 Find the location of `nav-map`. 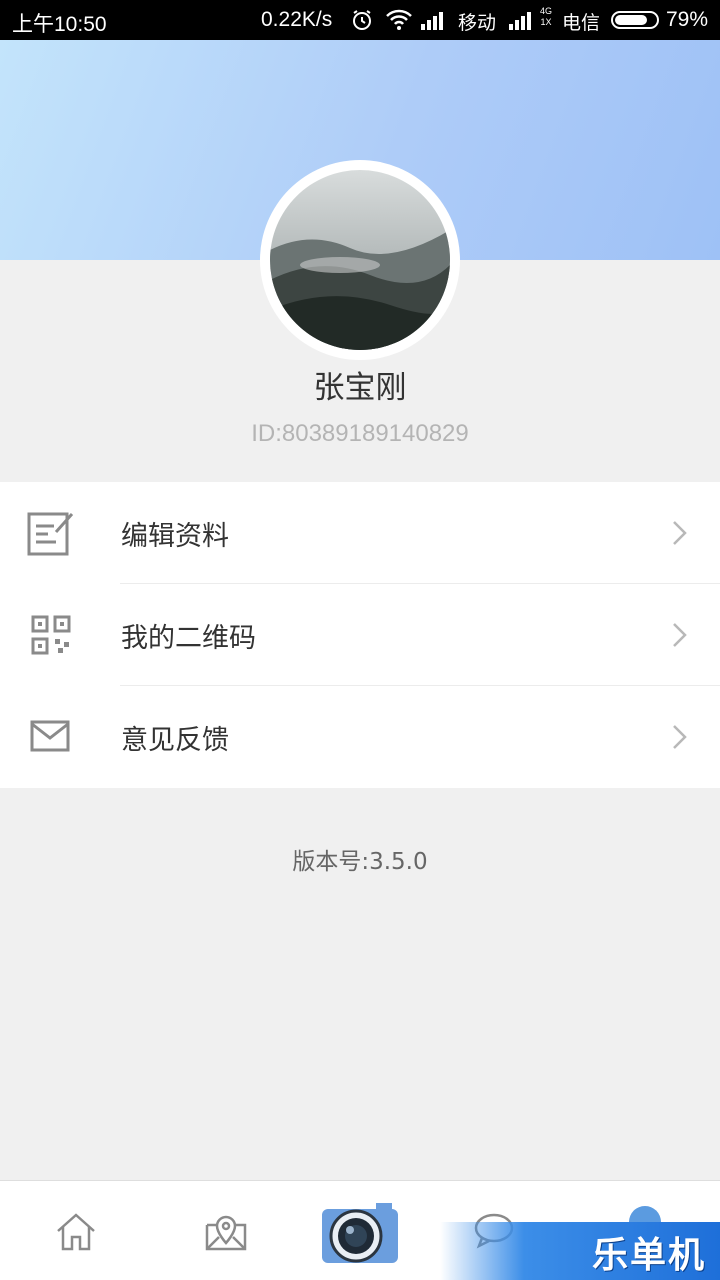

nav-map is located at coordinates (226, 1230).